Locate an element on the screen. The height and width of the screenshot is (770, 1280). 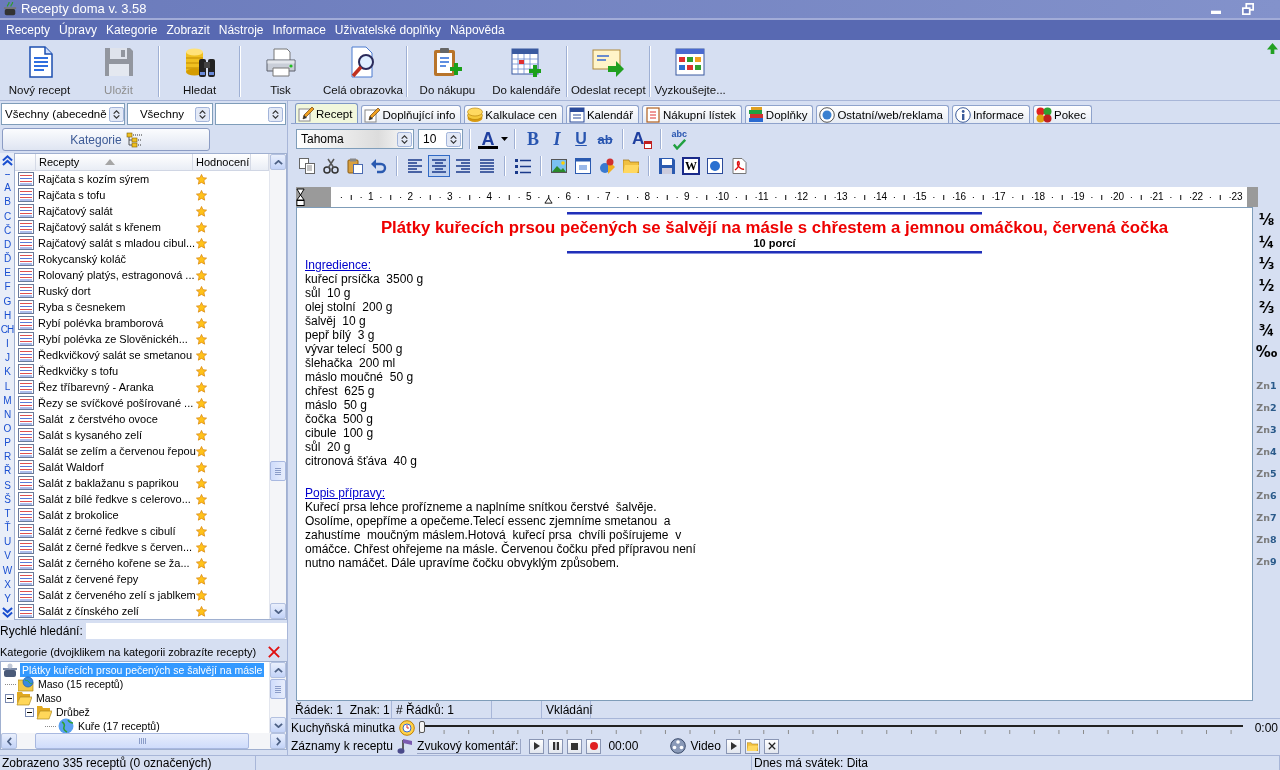
menu-item: Uživatelské doplňky is located at coordinates (387, 30).